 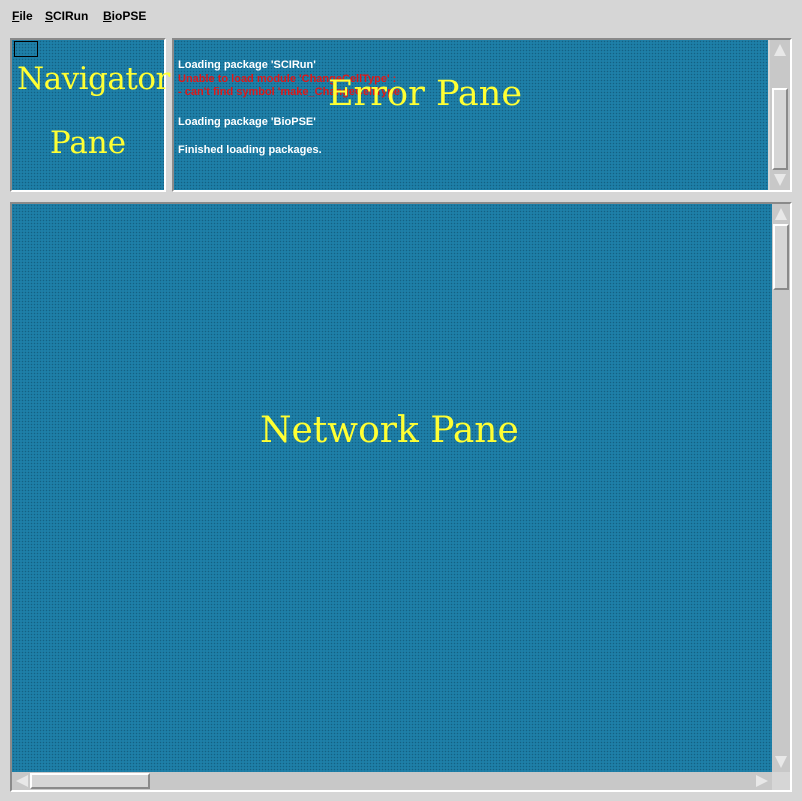 I want to click on error-scroll-thumb, so click(x=780, y=129).